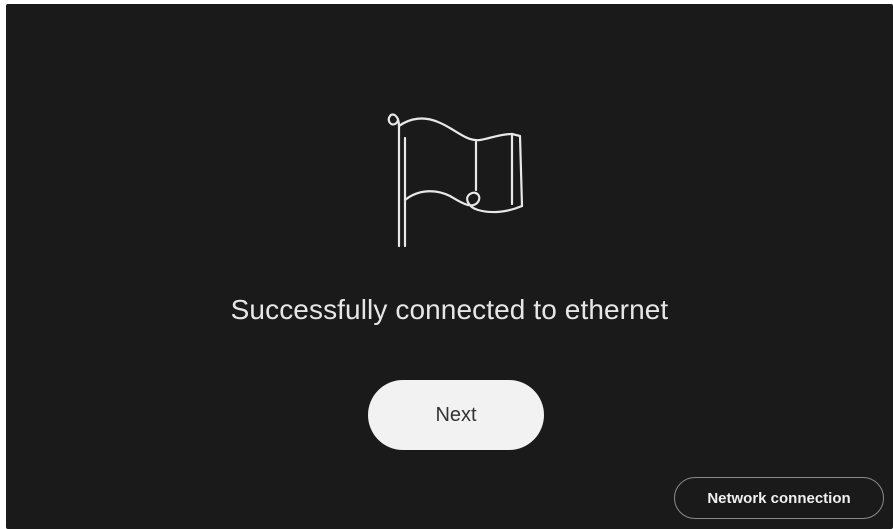 Image resolution: width=893 pixels, height=529 pixels. What do you see at coordinates (449, 309) in the screenshot?
I see `status-message: Successfully connected to ethernet` at bounding box center [449, 309].